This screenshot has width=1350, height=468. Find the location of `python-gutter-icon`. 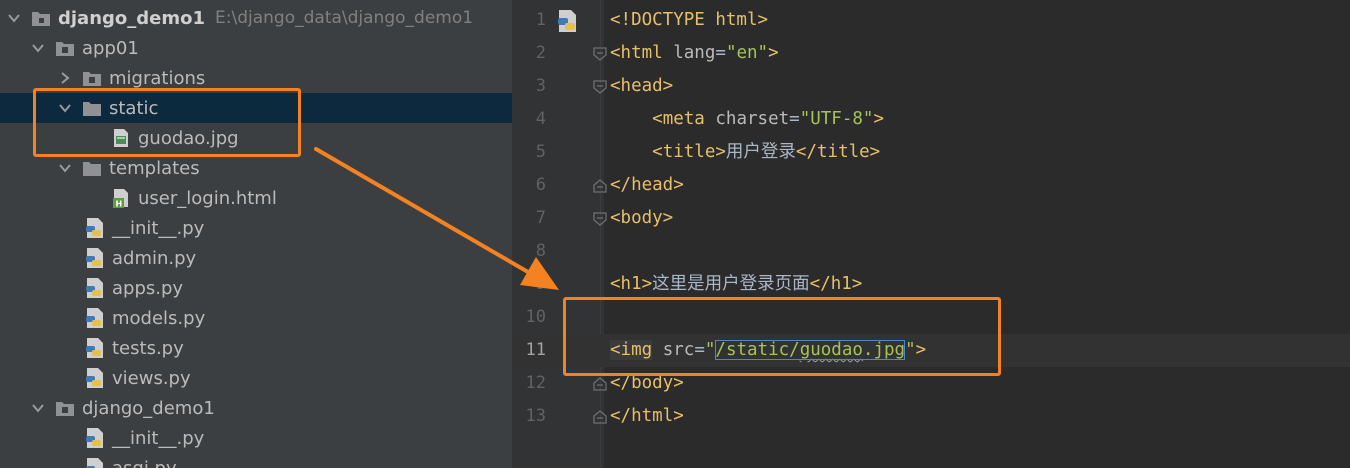

python-gutter-icon is located at coordinates (568, 21).